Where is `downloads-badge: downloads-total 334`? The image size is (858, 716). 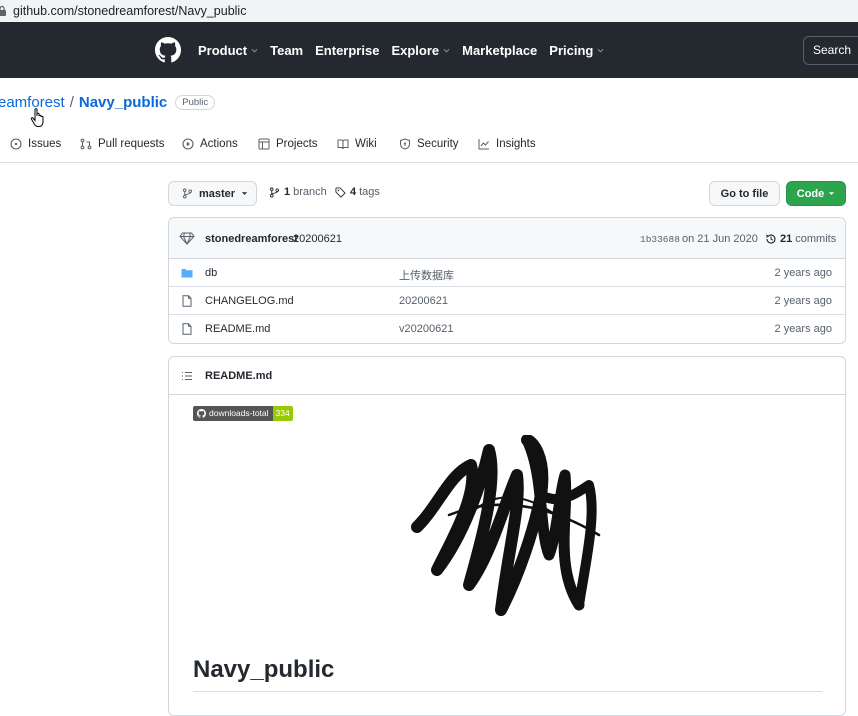
downloads-badge: downloads-total 334 is located at coordinates (243, 413).